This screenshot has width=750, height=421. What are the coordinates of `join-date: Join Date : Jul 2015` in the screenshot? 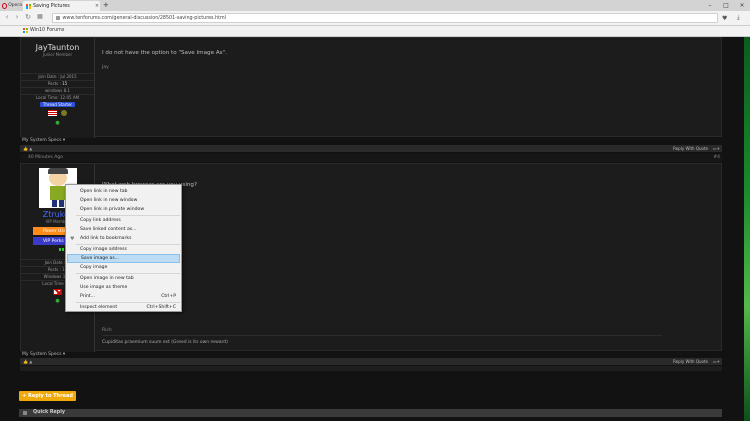 It's located at (57, 76).